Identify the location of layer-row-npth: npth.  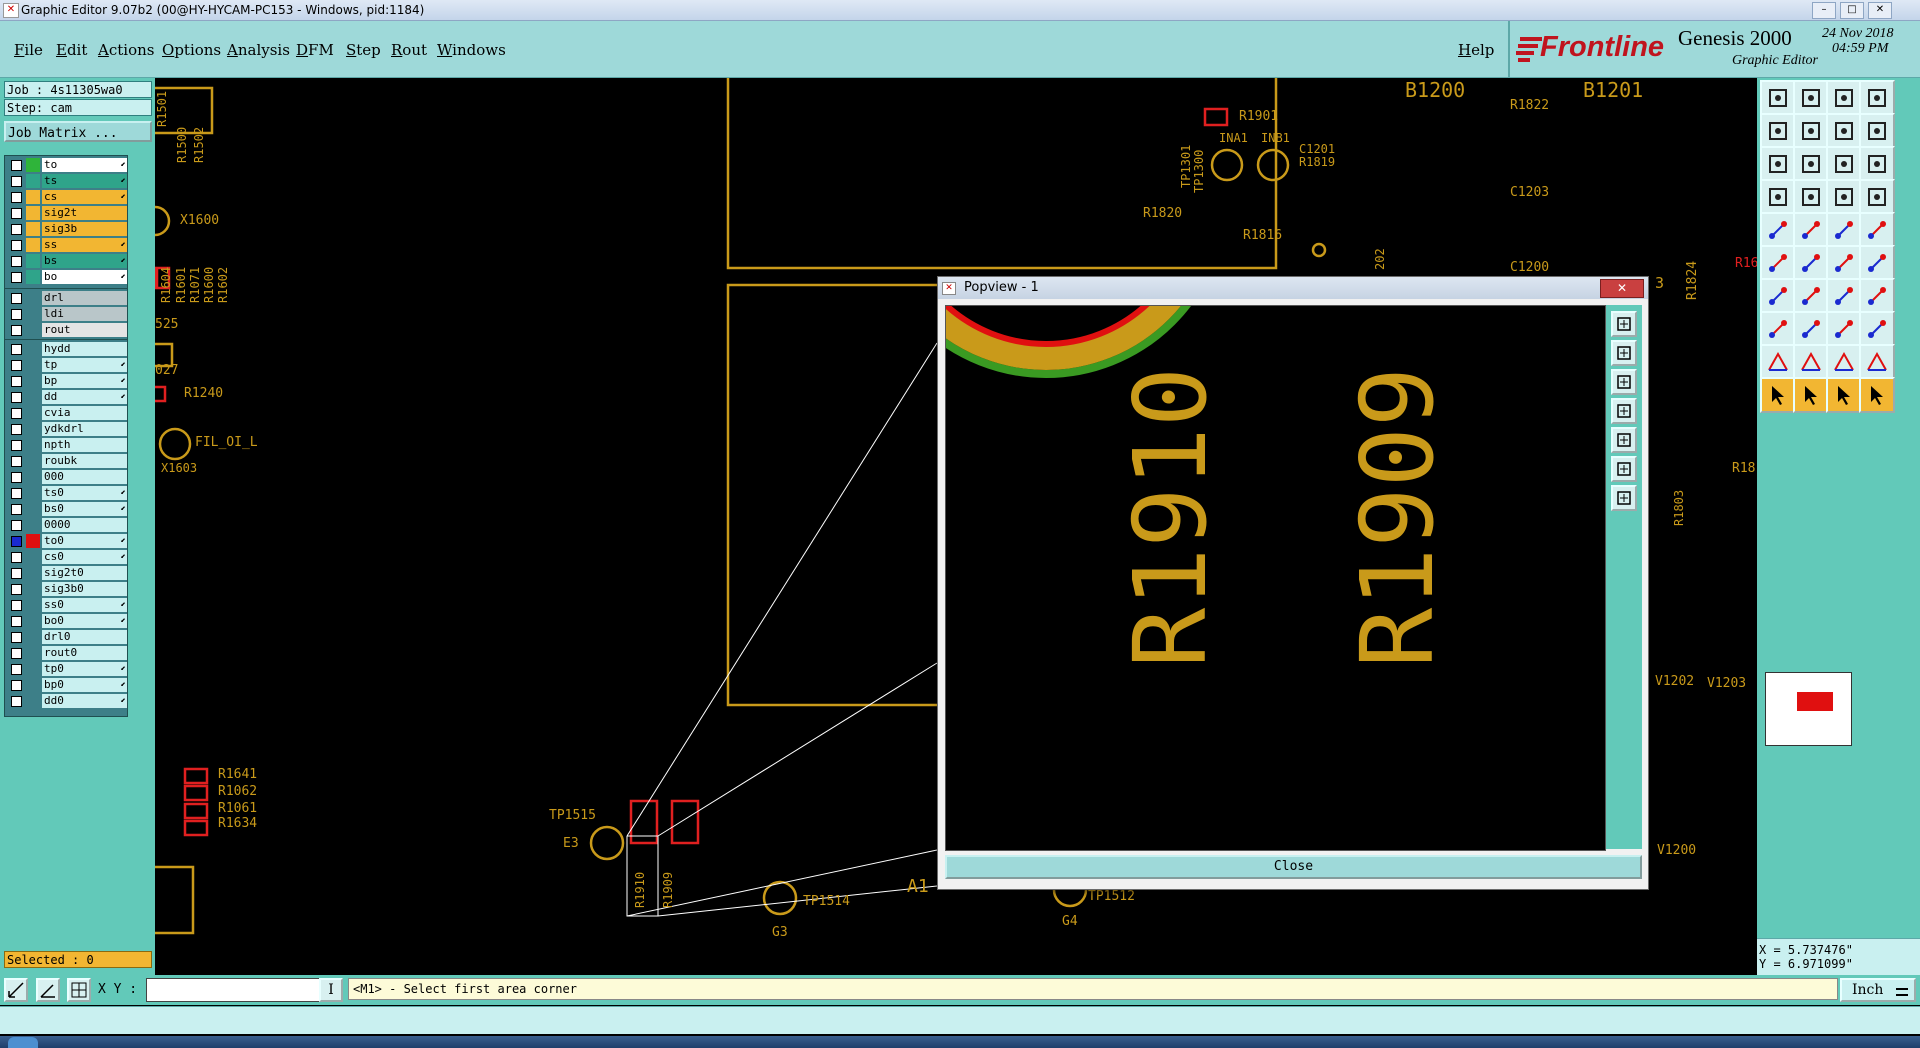
(66, 445).